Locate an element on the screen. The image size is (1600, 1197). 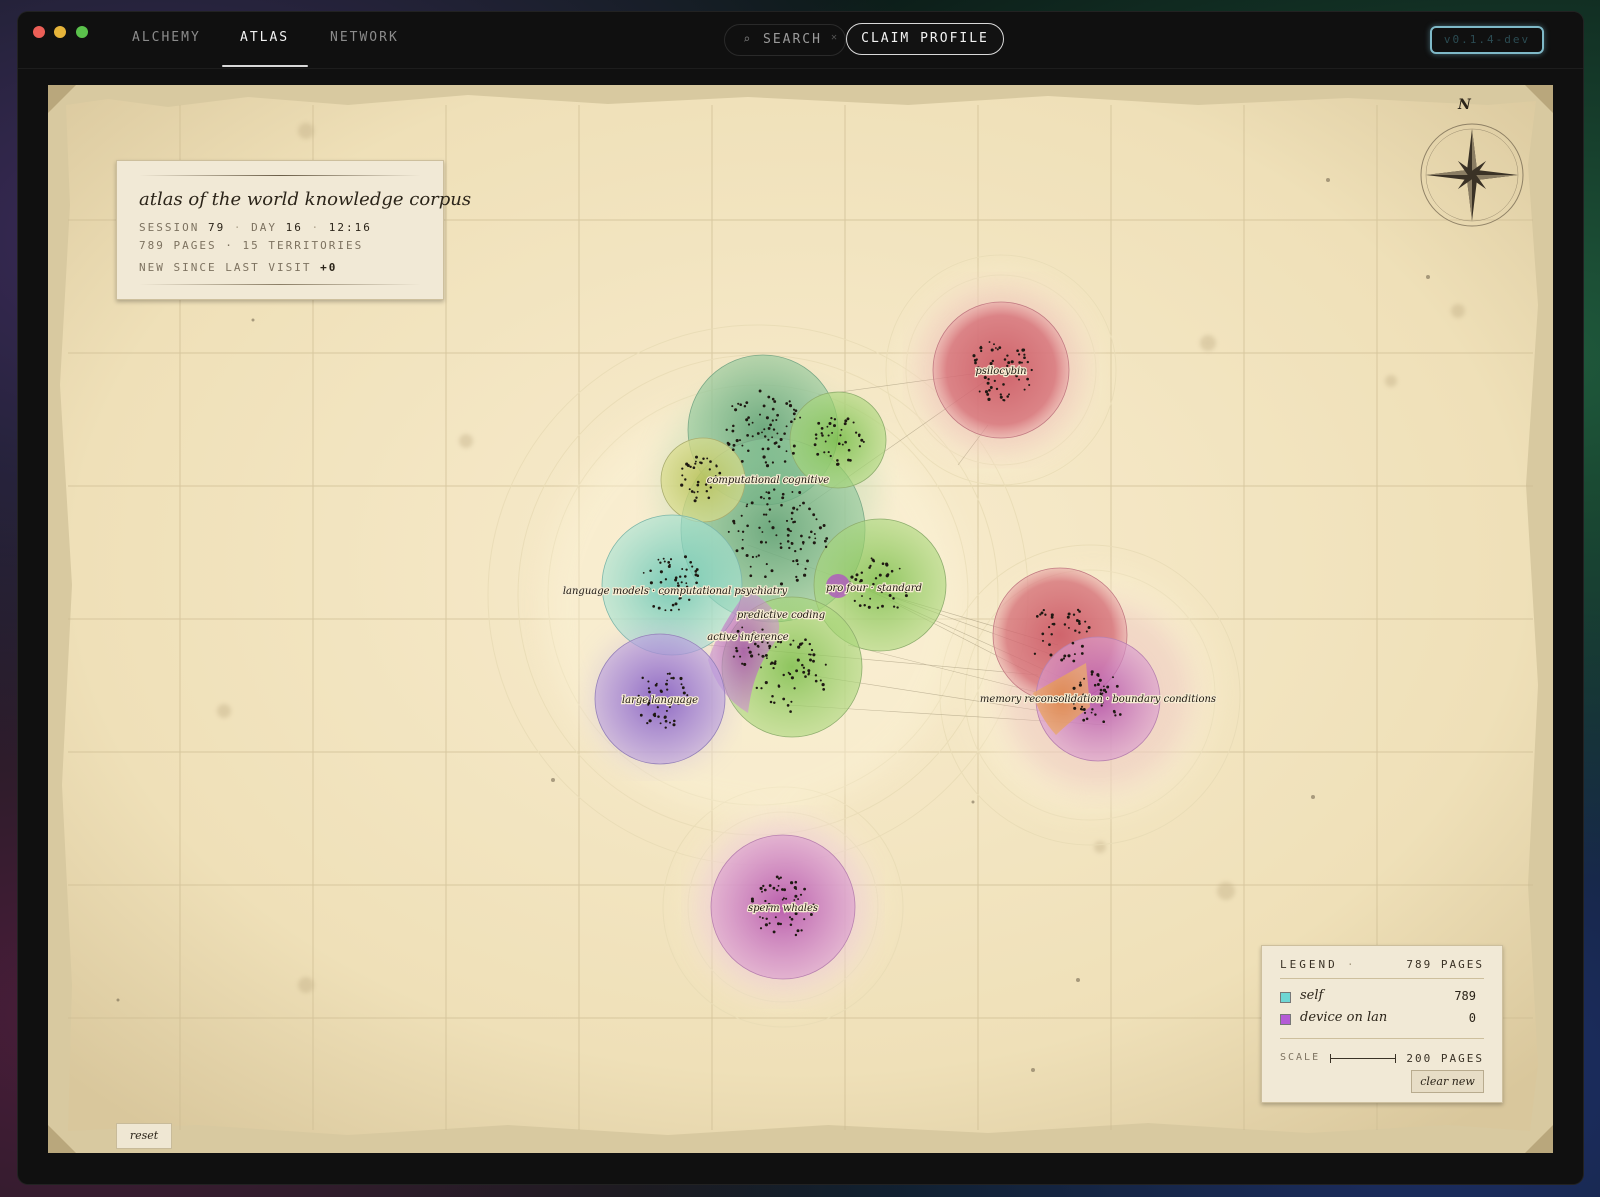
search-button: ⌕ SEARCH ✕ is located at coordinates (785, 40).